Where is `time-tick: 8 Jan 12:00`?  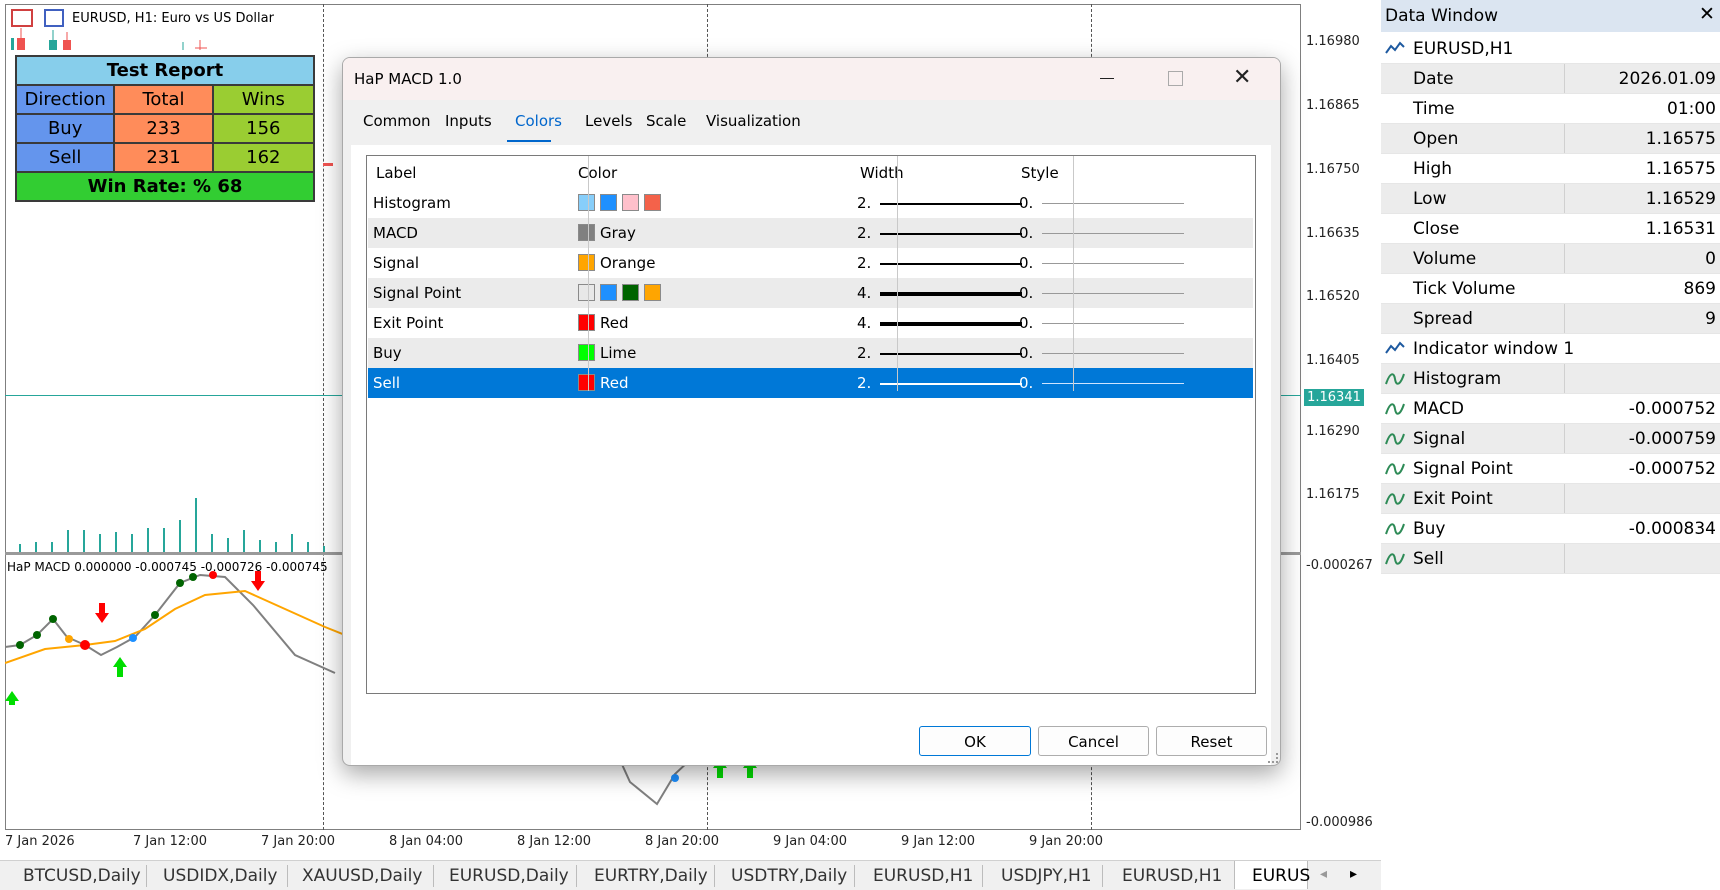
time-tick: 8 Jan 12:00 is located at coordinates (554, 841).